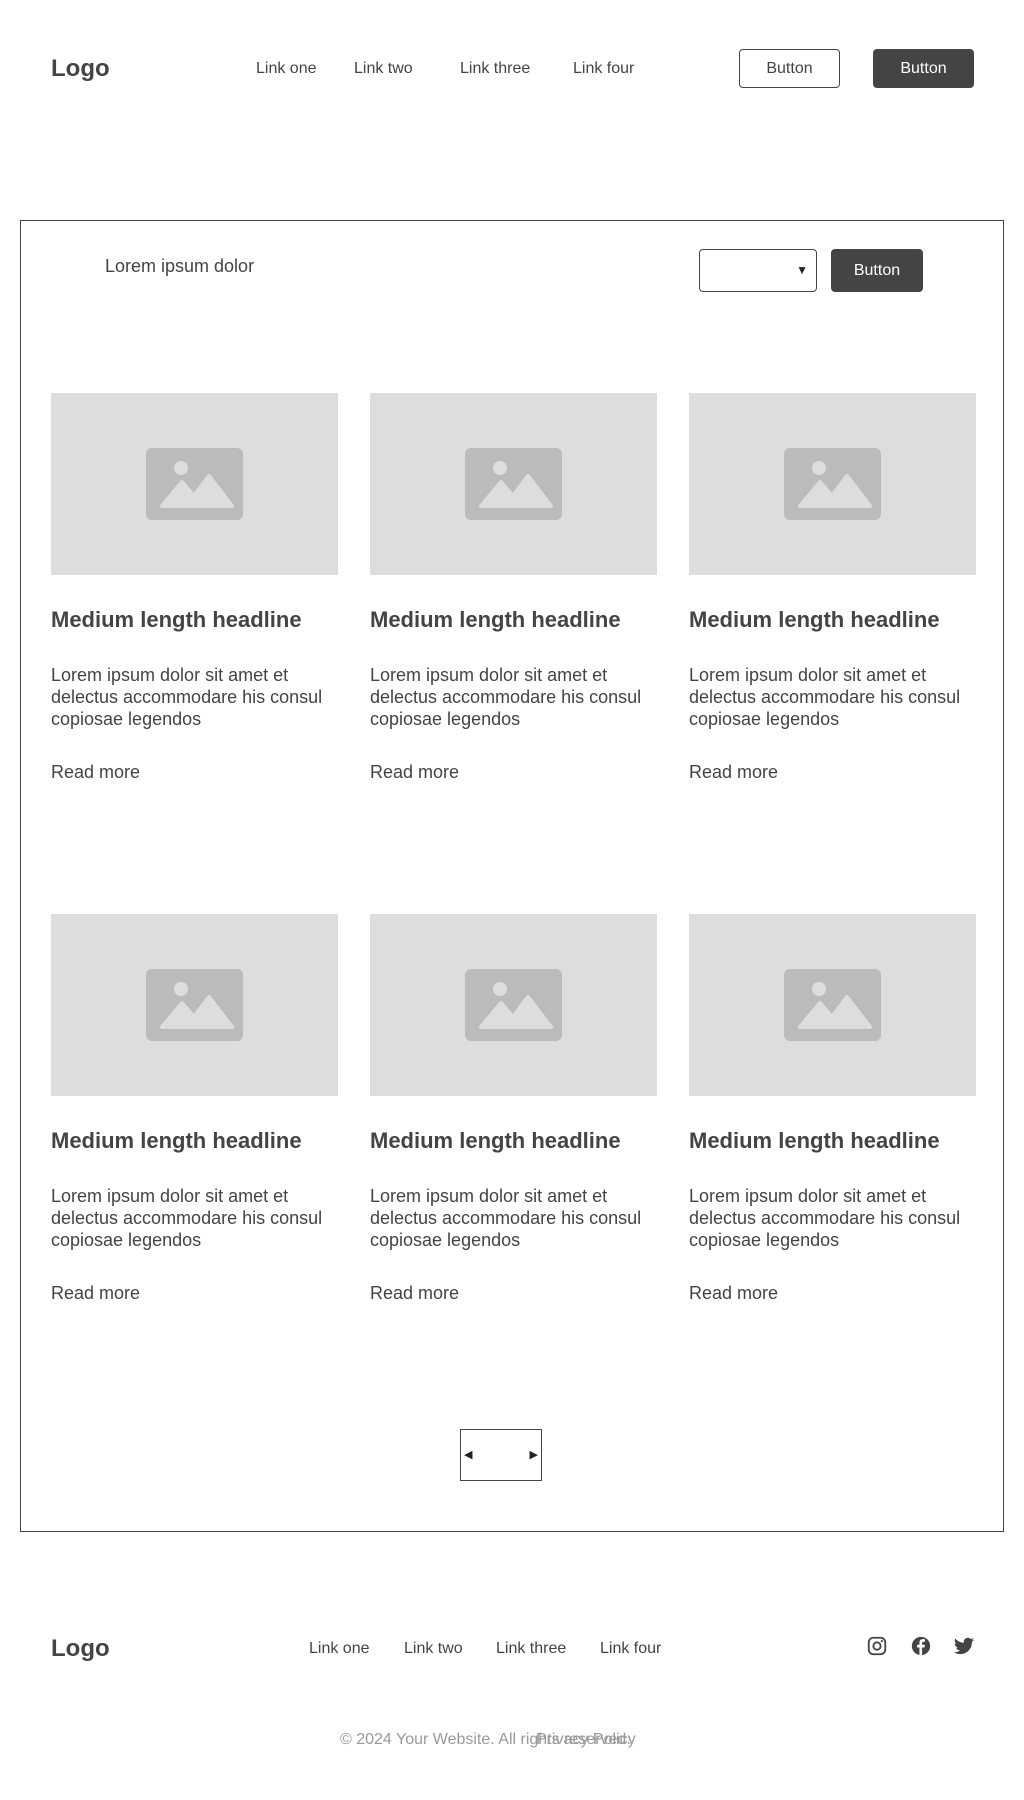 The width and height of the screenshot is (1024, 1800). Describe the element at coordinates (630, 1649) in the screenshot. I see `footer-link-four: Link four` at that location.